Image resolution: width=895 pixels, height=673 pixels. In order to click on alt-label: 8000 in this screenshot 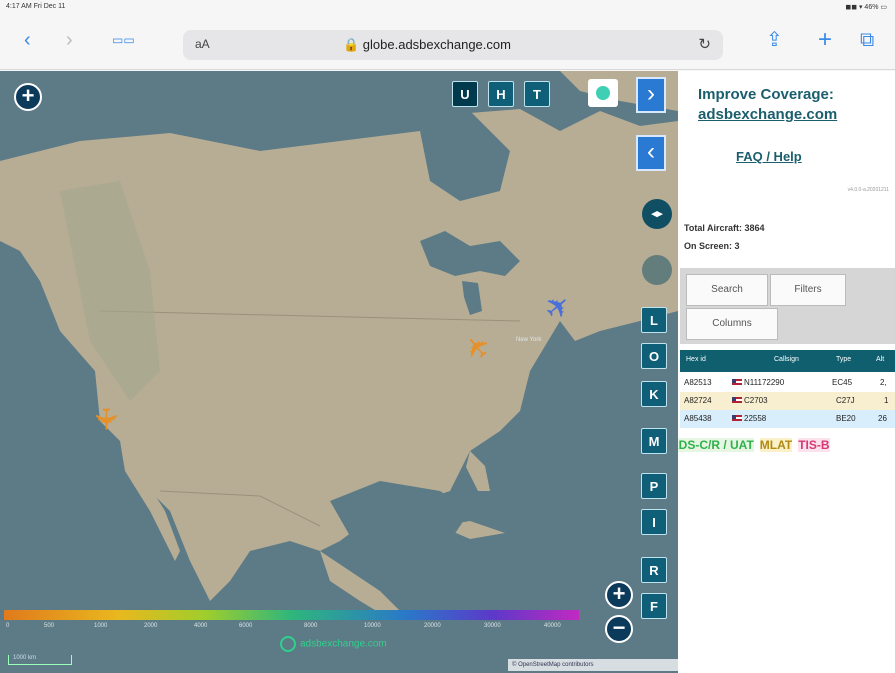, I will do `click(311, 626)`.